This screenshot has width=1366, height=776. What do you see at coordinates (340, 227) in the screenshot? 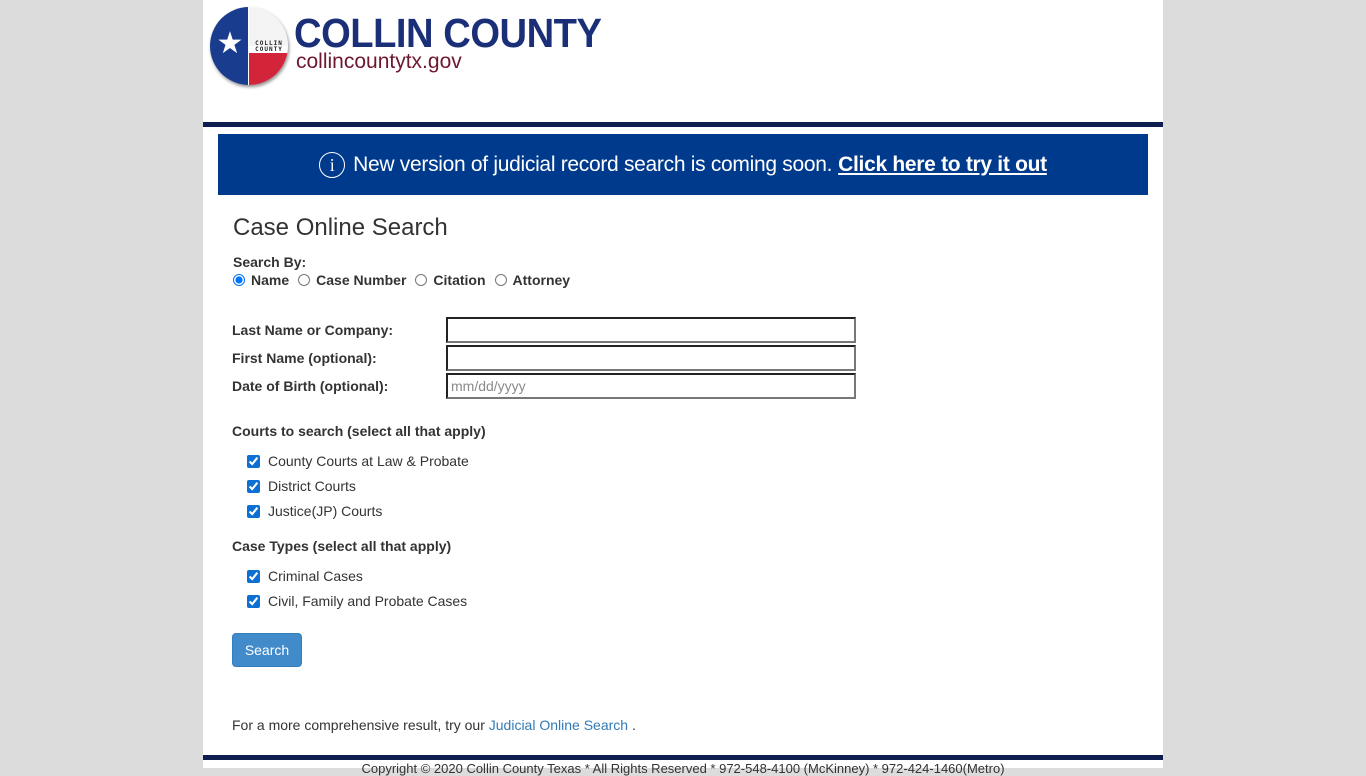
I see `page-title: Case Online Search` at bounding box center [340, 227].